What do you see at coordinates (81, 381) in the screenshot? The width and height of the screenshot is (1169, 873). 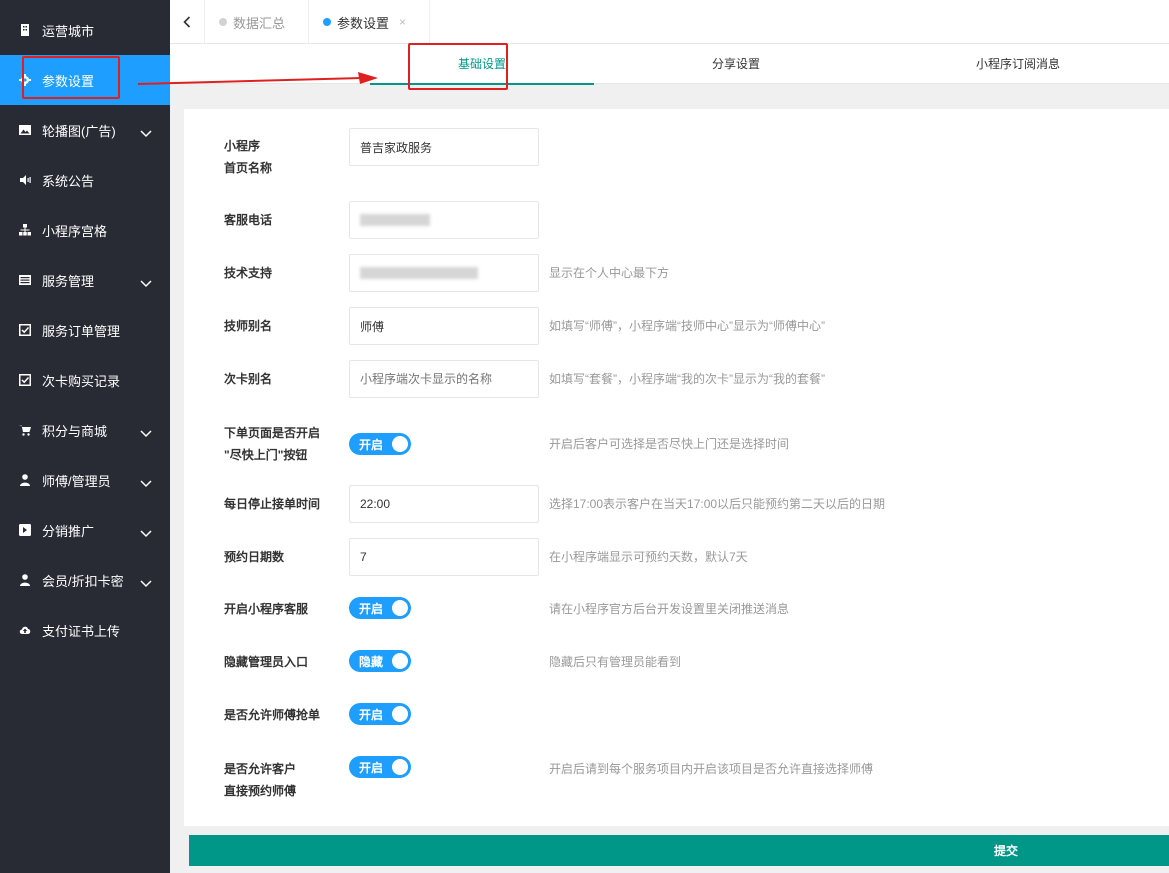 I see `sidebar-item-label: 次卡购买记录` at bounding box center [81, 381].